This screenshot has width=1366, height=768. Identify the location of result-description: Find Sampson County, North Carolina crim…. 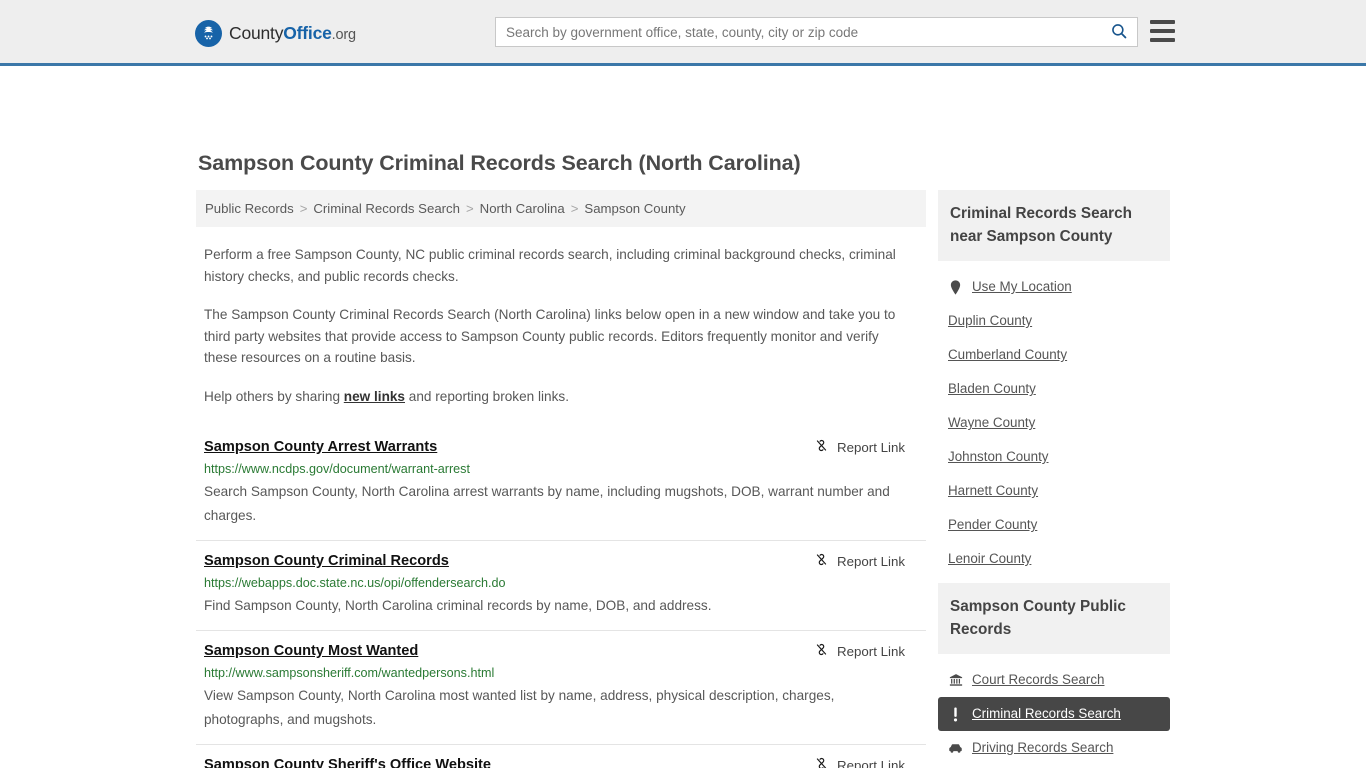
(458, 605).